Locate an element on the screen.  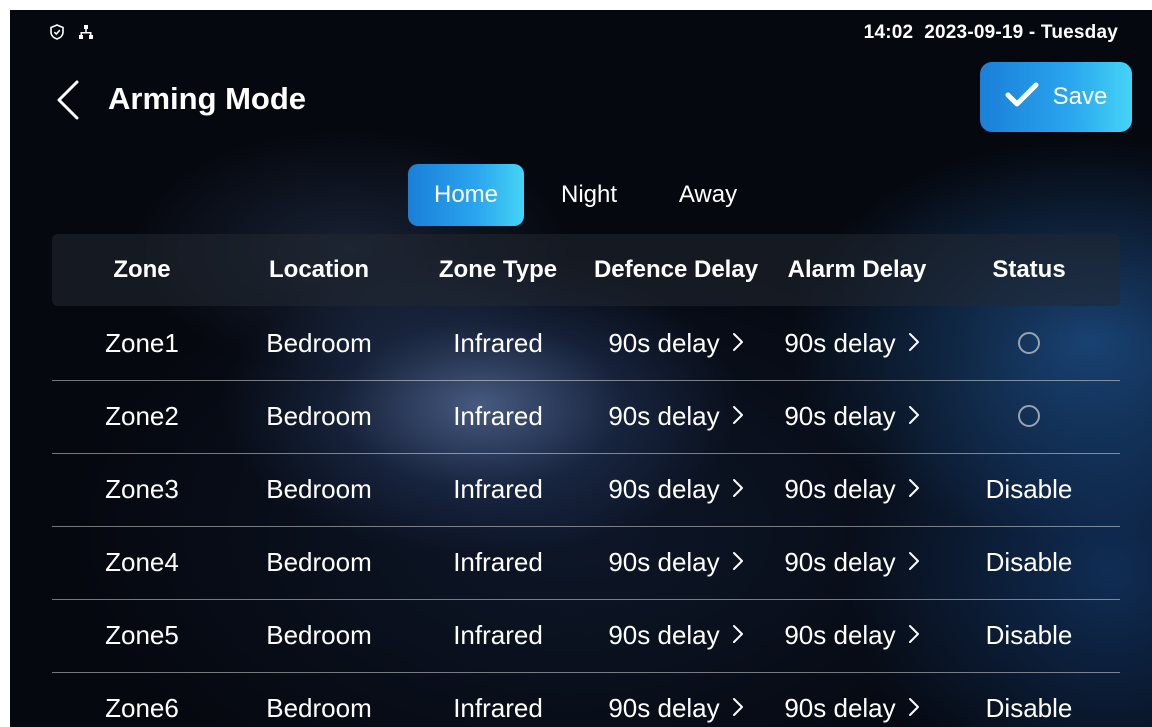
zone-cell: Zone6 is located at coordinates (142, 699).